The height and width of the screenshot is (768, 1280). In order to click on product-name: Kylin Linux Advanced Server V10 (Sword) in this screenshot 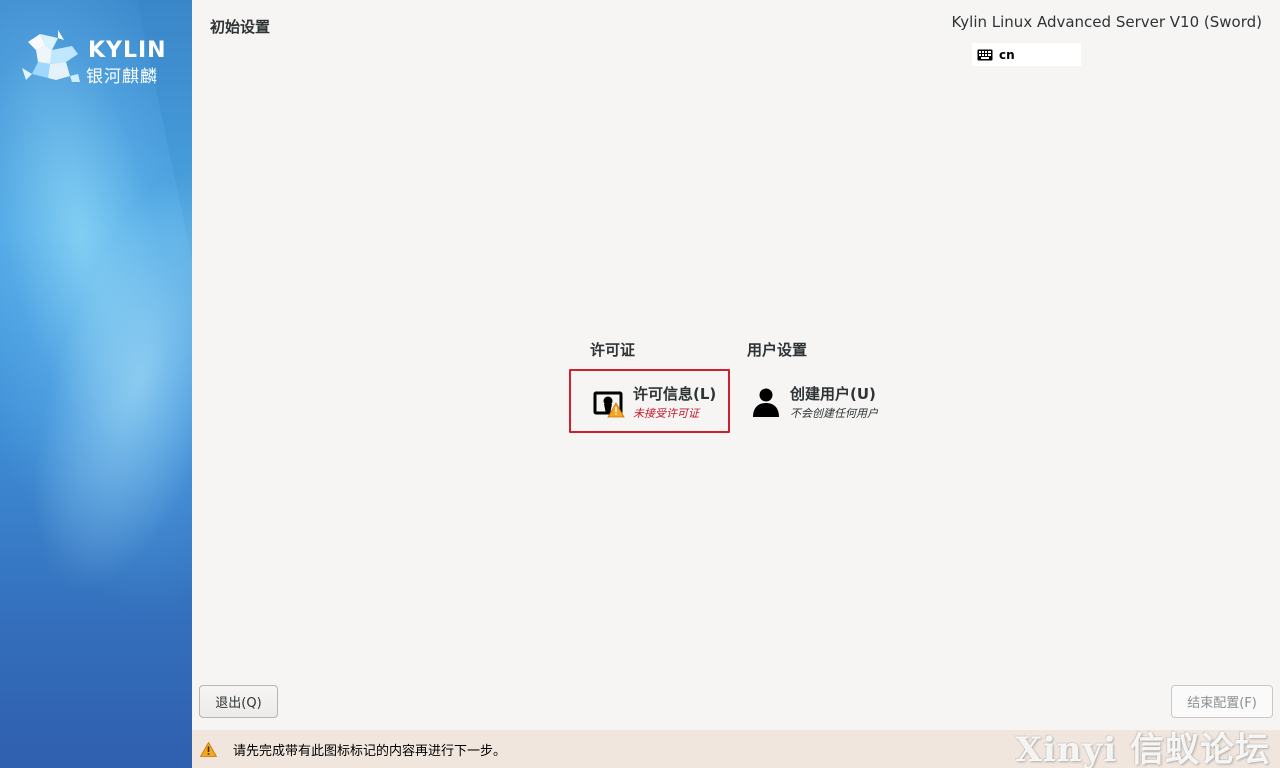, I will do `click(1107, 22)`.